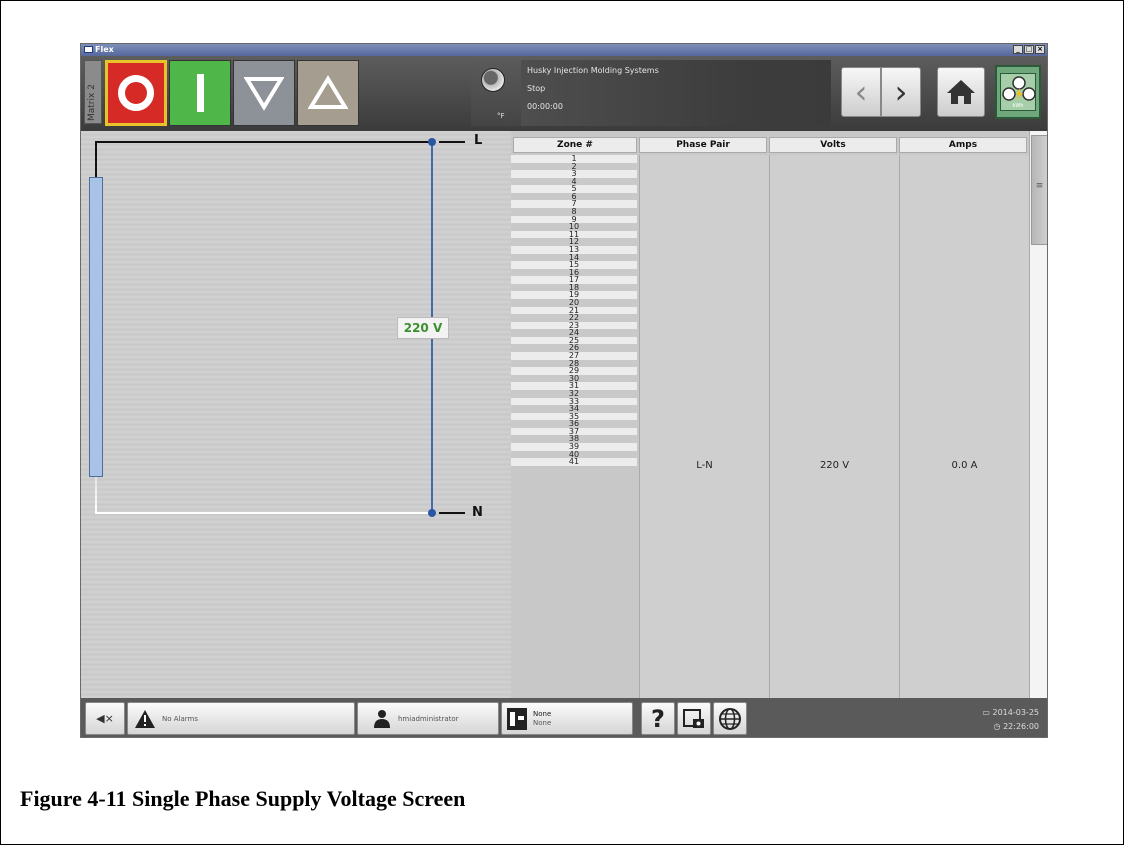 The width and height of the screenshot is (1124, 845). Describe the element at coordinates (423, 328) in the screenshot. I see `voltage-readout: 220 V` at that location.